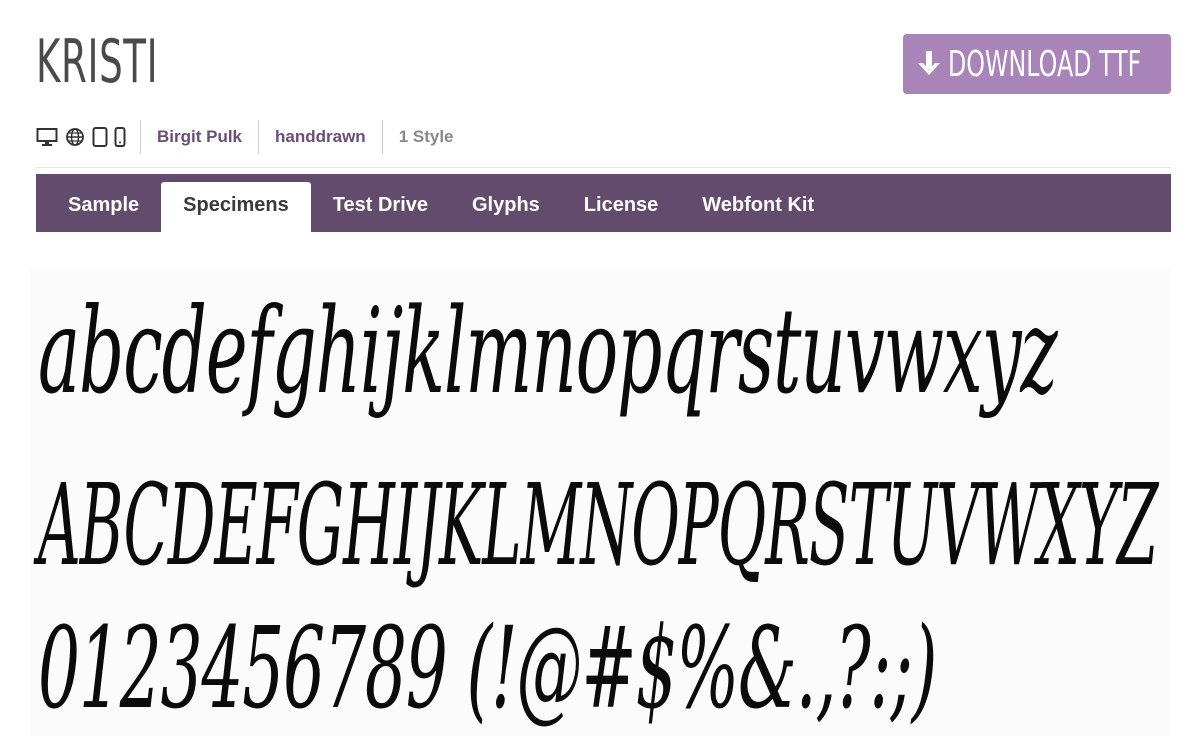 This screenshot has width=1200, height=740. I want to click on tab-specimens: Specimens, so click(236, 207).